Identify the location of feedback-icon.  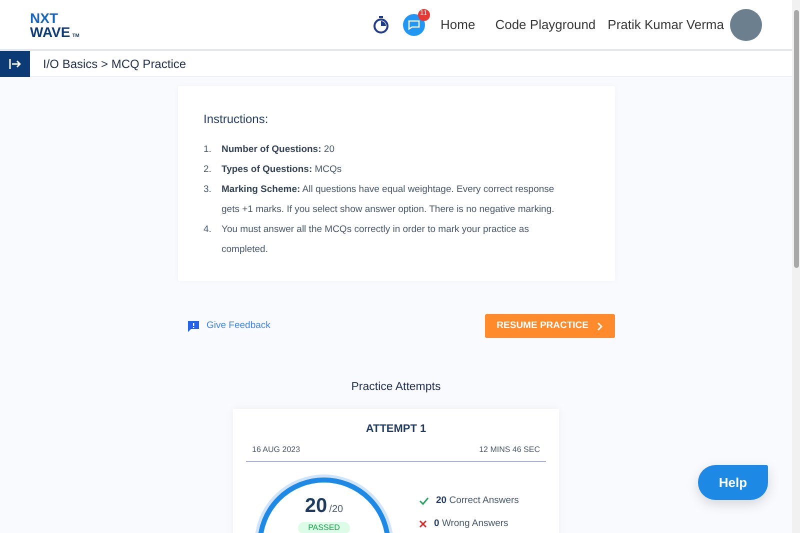
(193, 326).